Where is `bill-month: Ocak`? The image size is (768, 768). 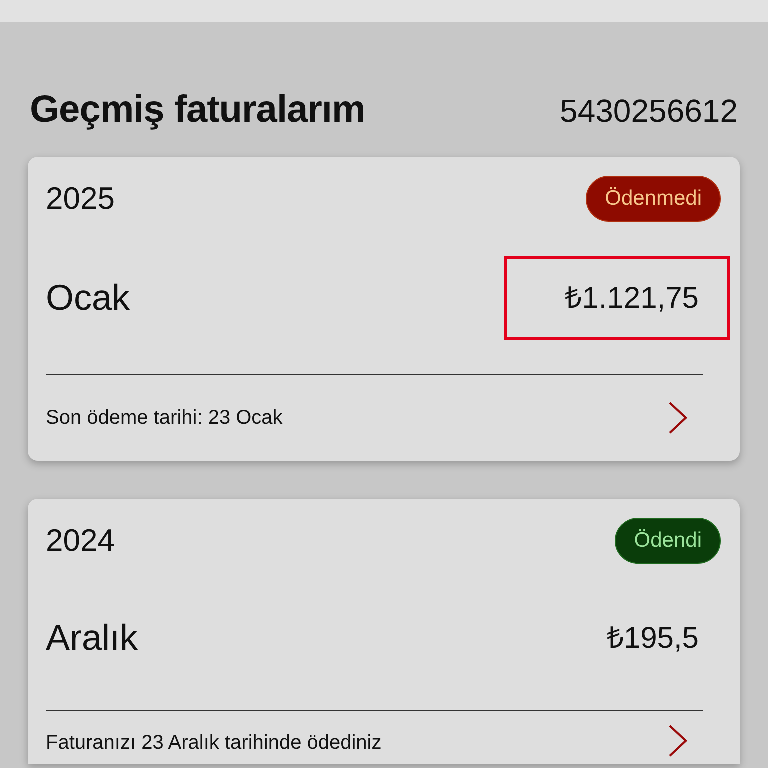 bill-month: Ocak is located at coordinates (88, 298).